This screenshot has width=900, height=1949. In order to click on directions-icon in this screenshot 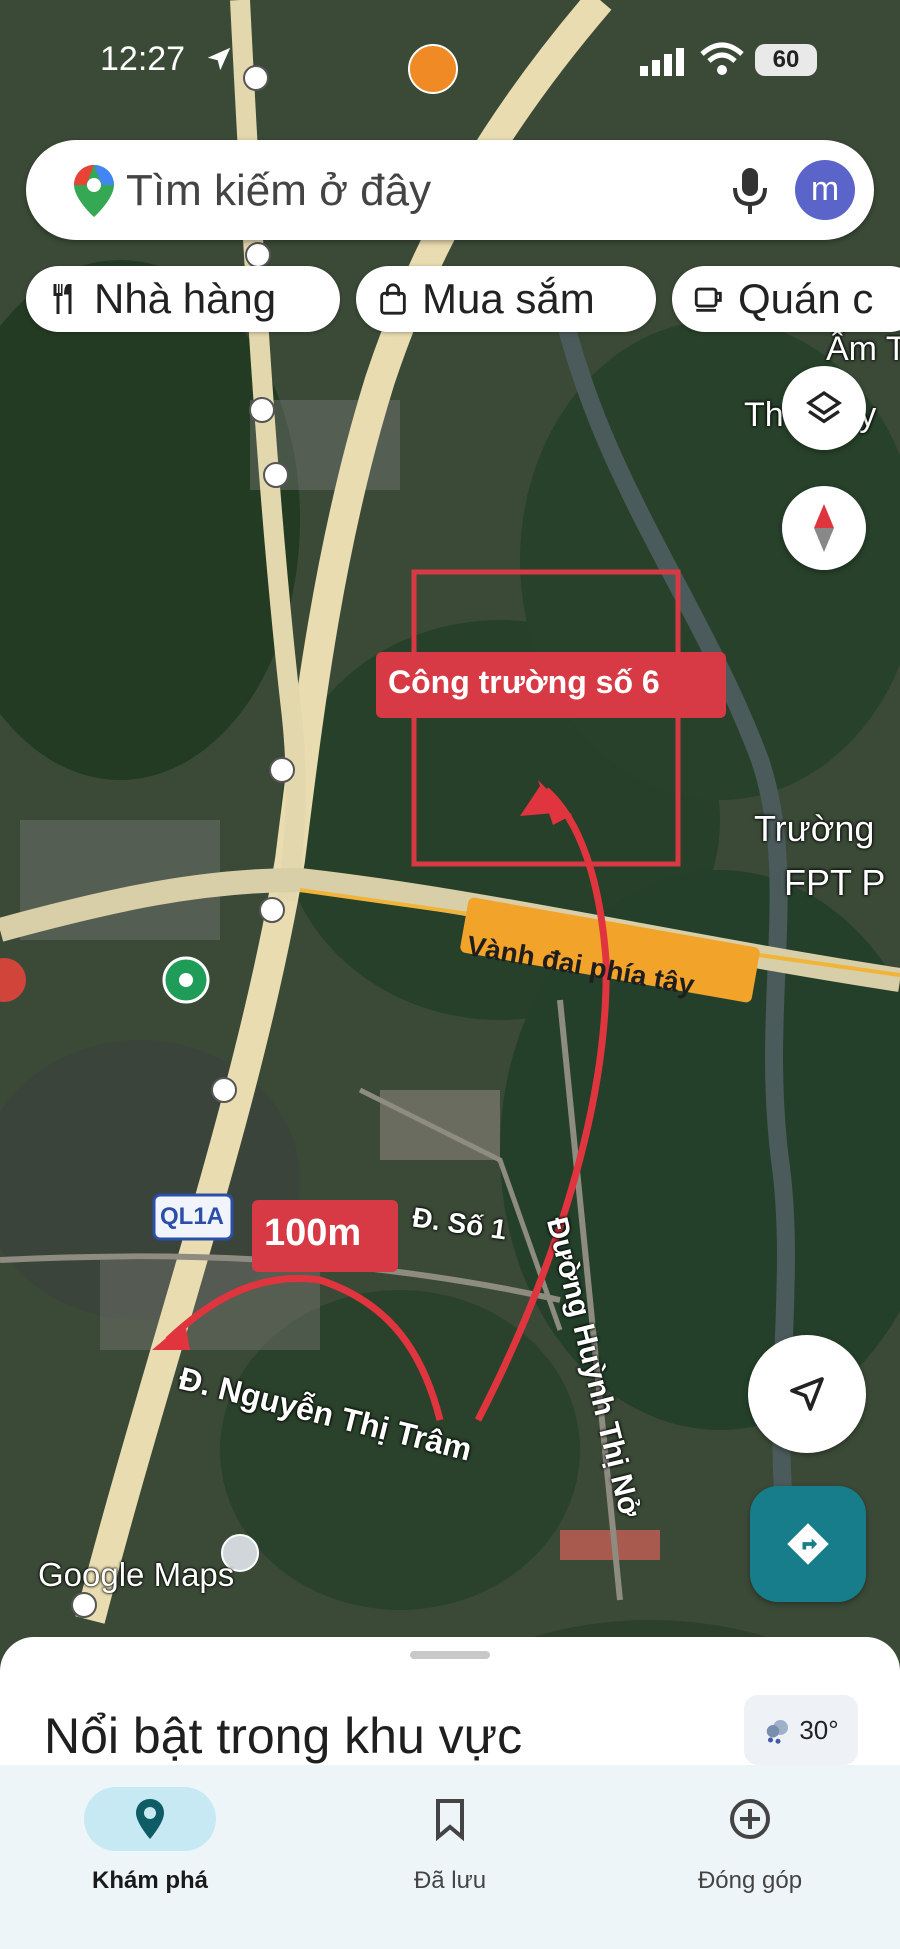, I will do `click(808, 1544)`.